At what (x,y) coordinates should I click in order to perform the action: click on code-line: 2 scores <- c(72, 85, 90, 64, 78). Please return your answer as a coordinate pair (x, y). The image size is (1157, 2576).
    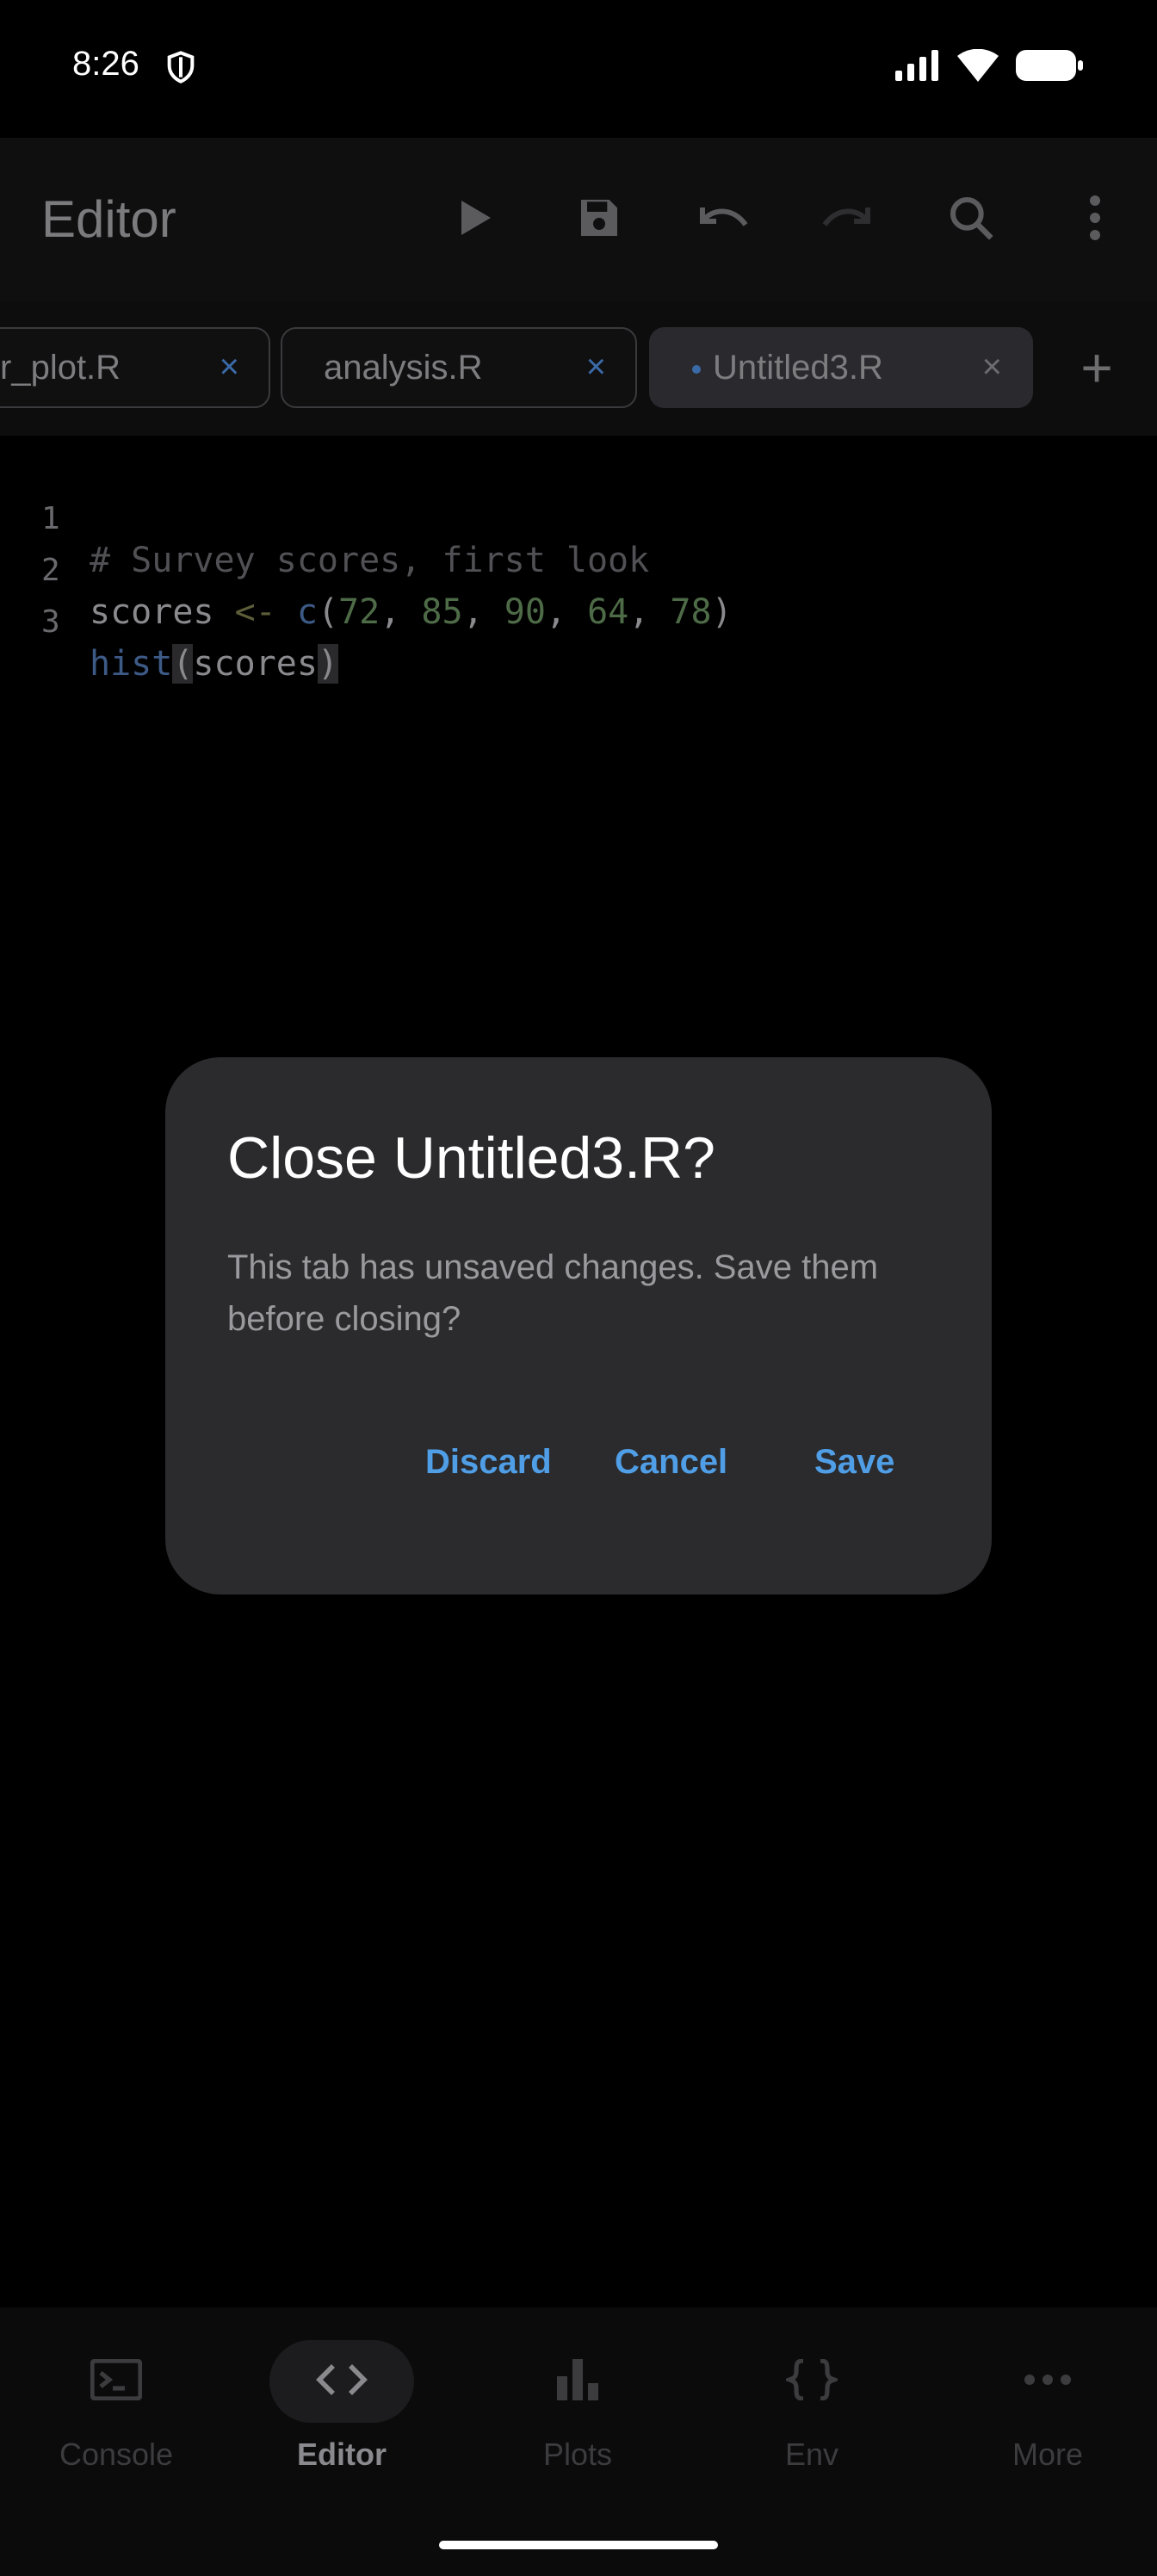
    Looking at the image, I should click on (387, 592).